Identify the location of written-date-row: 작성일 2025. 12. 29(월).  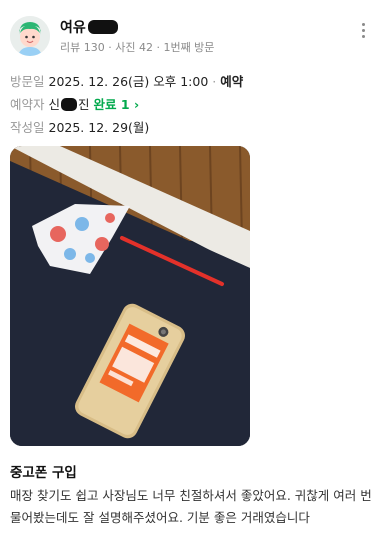
(79, 126).